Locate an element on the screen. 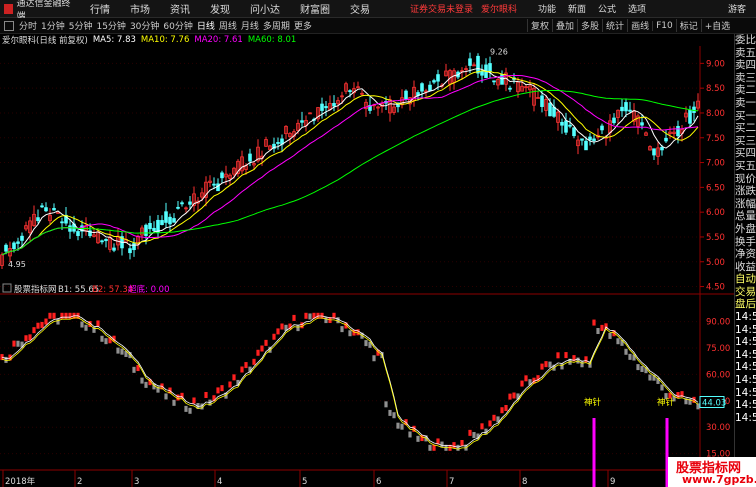 Image resolution: width=756 pixels, height=487 pixels. overlay-button: 叠加 is located at coordinates (564, 25).